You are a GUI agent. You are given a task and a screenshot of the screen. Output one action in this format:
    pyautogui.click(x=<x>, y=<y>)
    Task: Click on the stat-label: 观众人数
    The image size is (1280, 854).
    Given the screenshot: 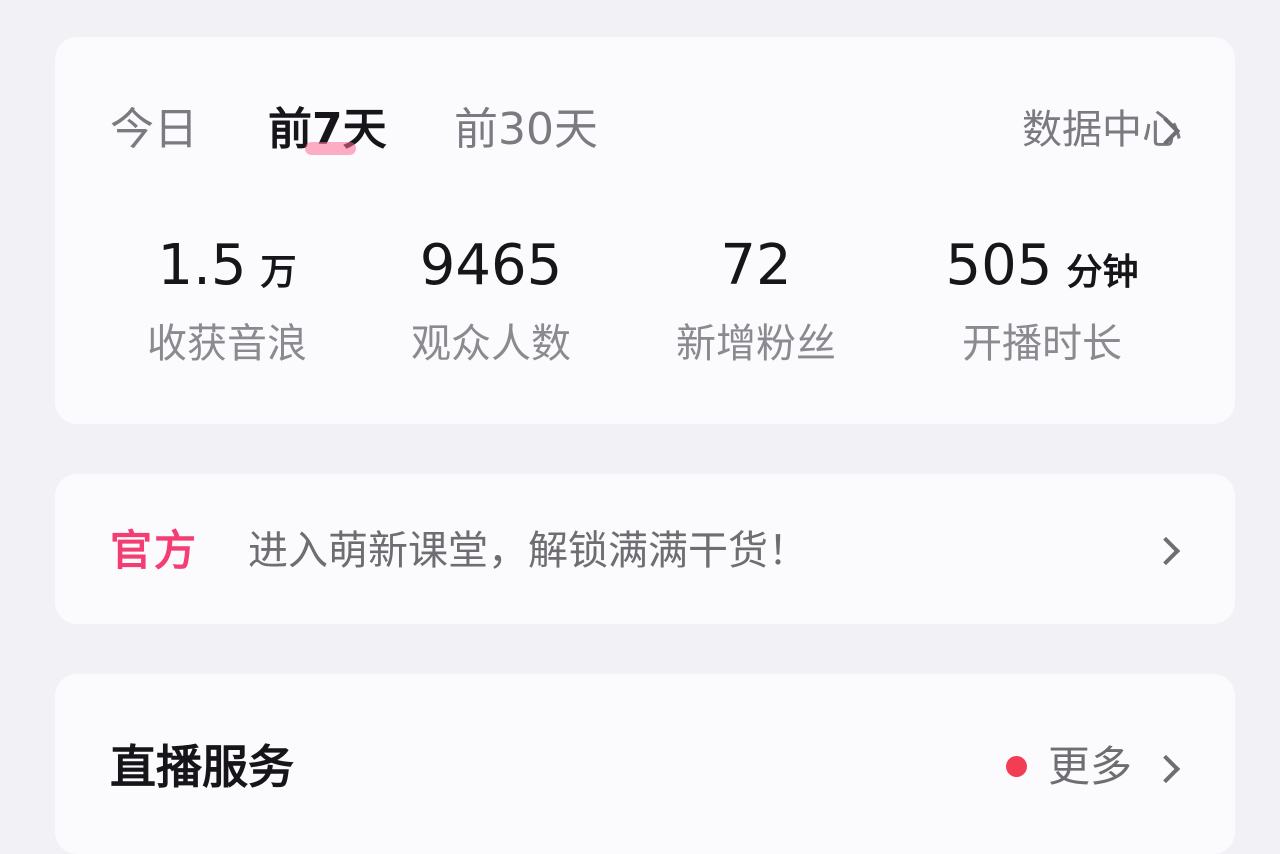 What is the action you would take?
    pyautogui.click(x=491, y=344)
    